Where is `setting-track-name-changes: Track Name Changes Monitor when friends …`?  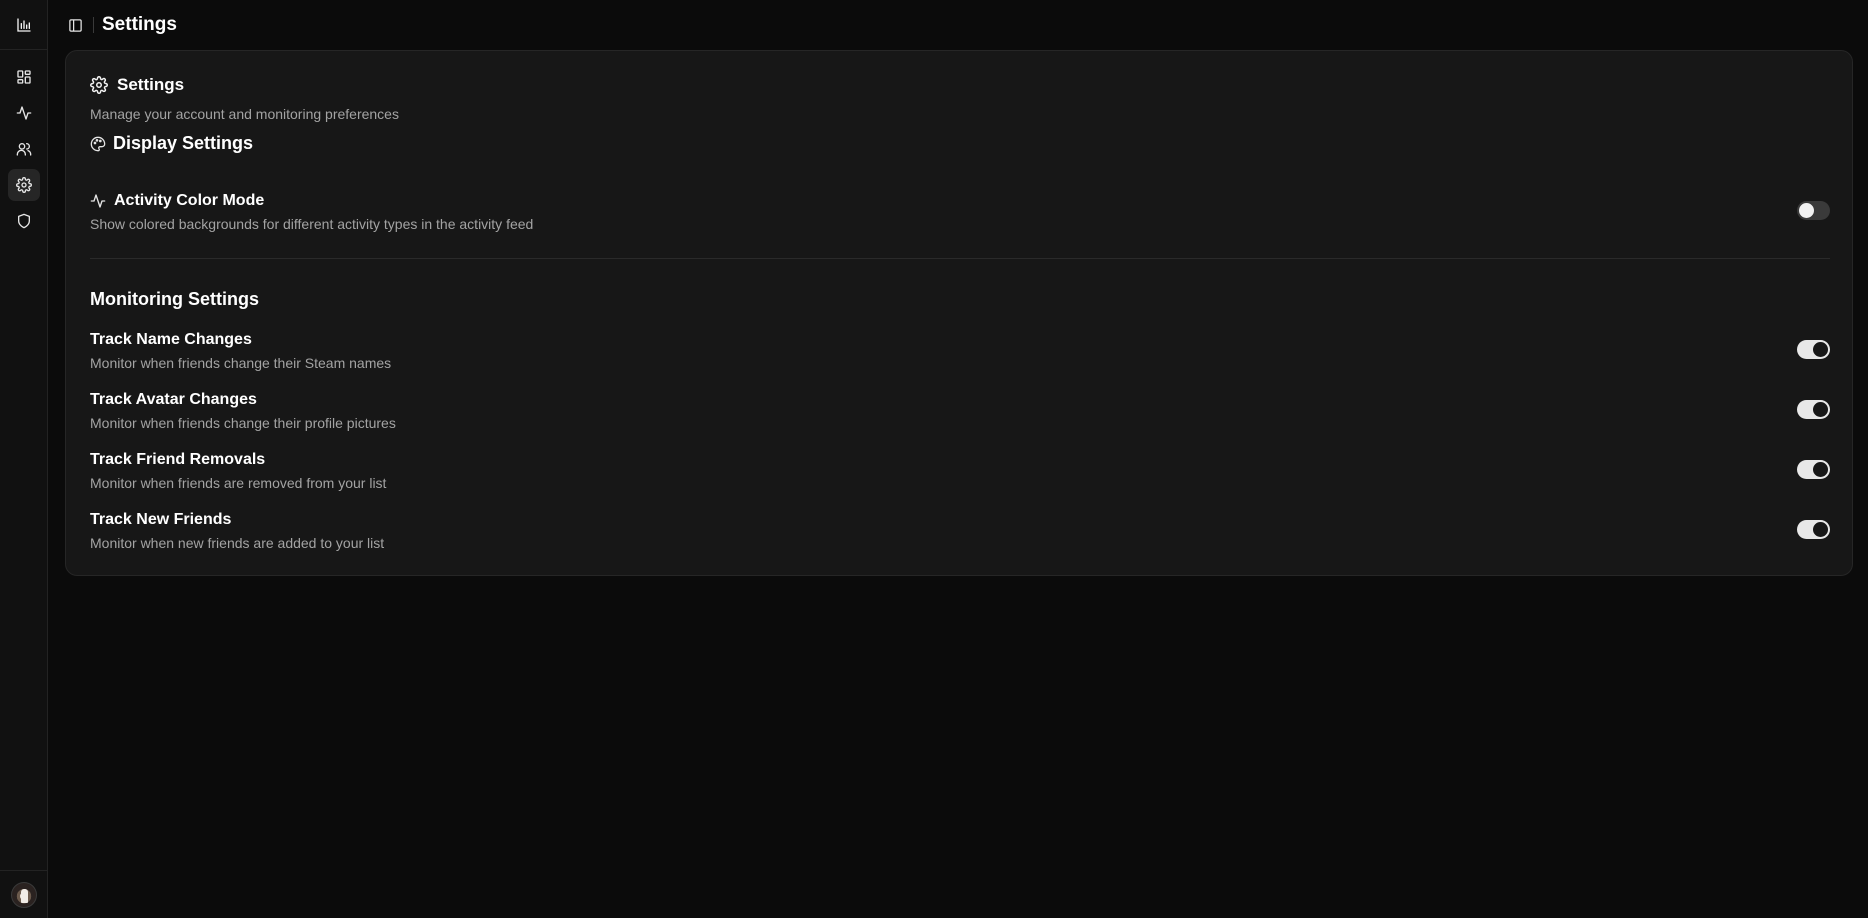
setting-track-name-changes: Track Name Changes Monitor when friends … is located at coordinates (960, 351).